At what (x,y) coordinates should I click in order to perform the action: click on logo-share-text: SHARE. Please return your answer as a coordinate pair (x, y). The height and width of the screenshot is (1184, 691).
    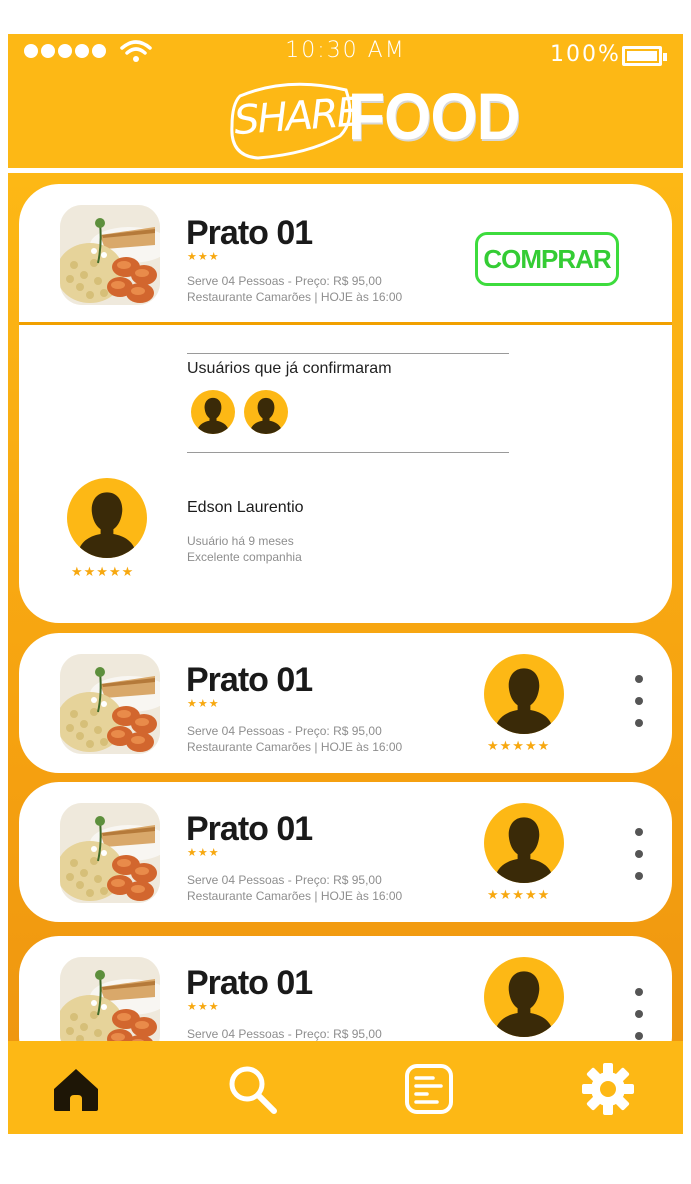
    Looking at the image, I should click on (297, 117).